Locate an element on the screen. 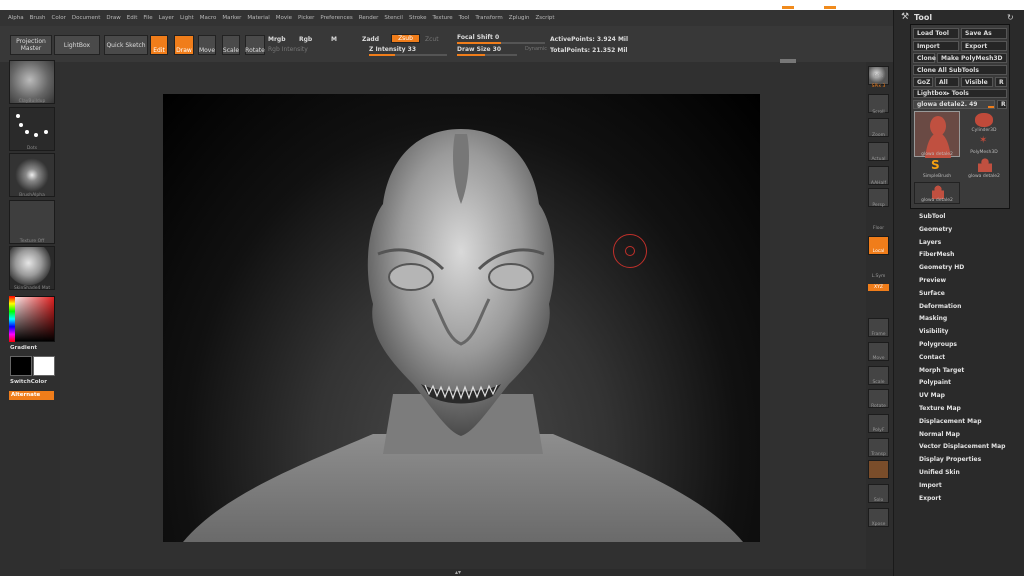 This screenshot has width=1024, height=576. menu-alpha: Alpha is located at coordinates (16, 18).